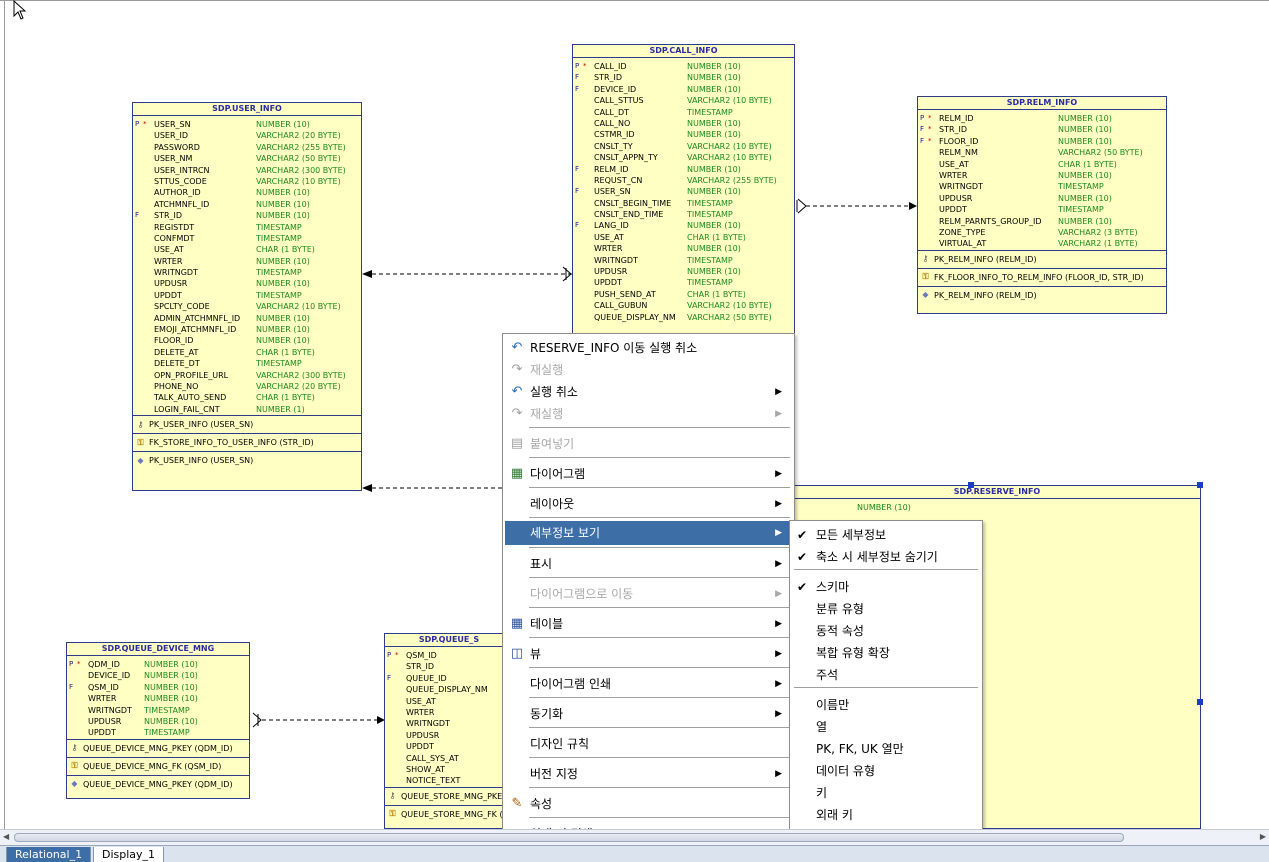 The width and height of the screenshot is (1269, 862). What do you see at coordinates (648, 684) in the screenshot?
I see `menu-item-12: 다이어그램 인쇄 ▶` at bounding box center [648, 684].